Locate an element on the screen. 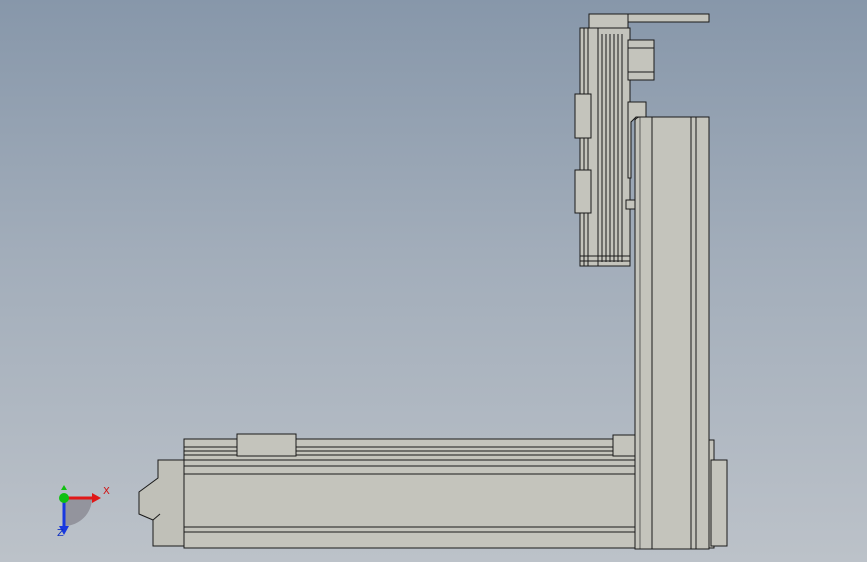 The height and width of the screenshot is (562, 867). left-end-cap is located at coordinates (162, 503).